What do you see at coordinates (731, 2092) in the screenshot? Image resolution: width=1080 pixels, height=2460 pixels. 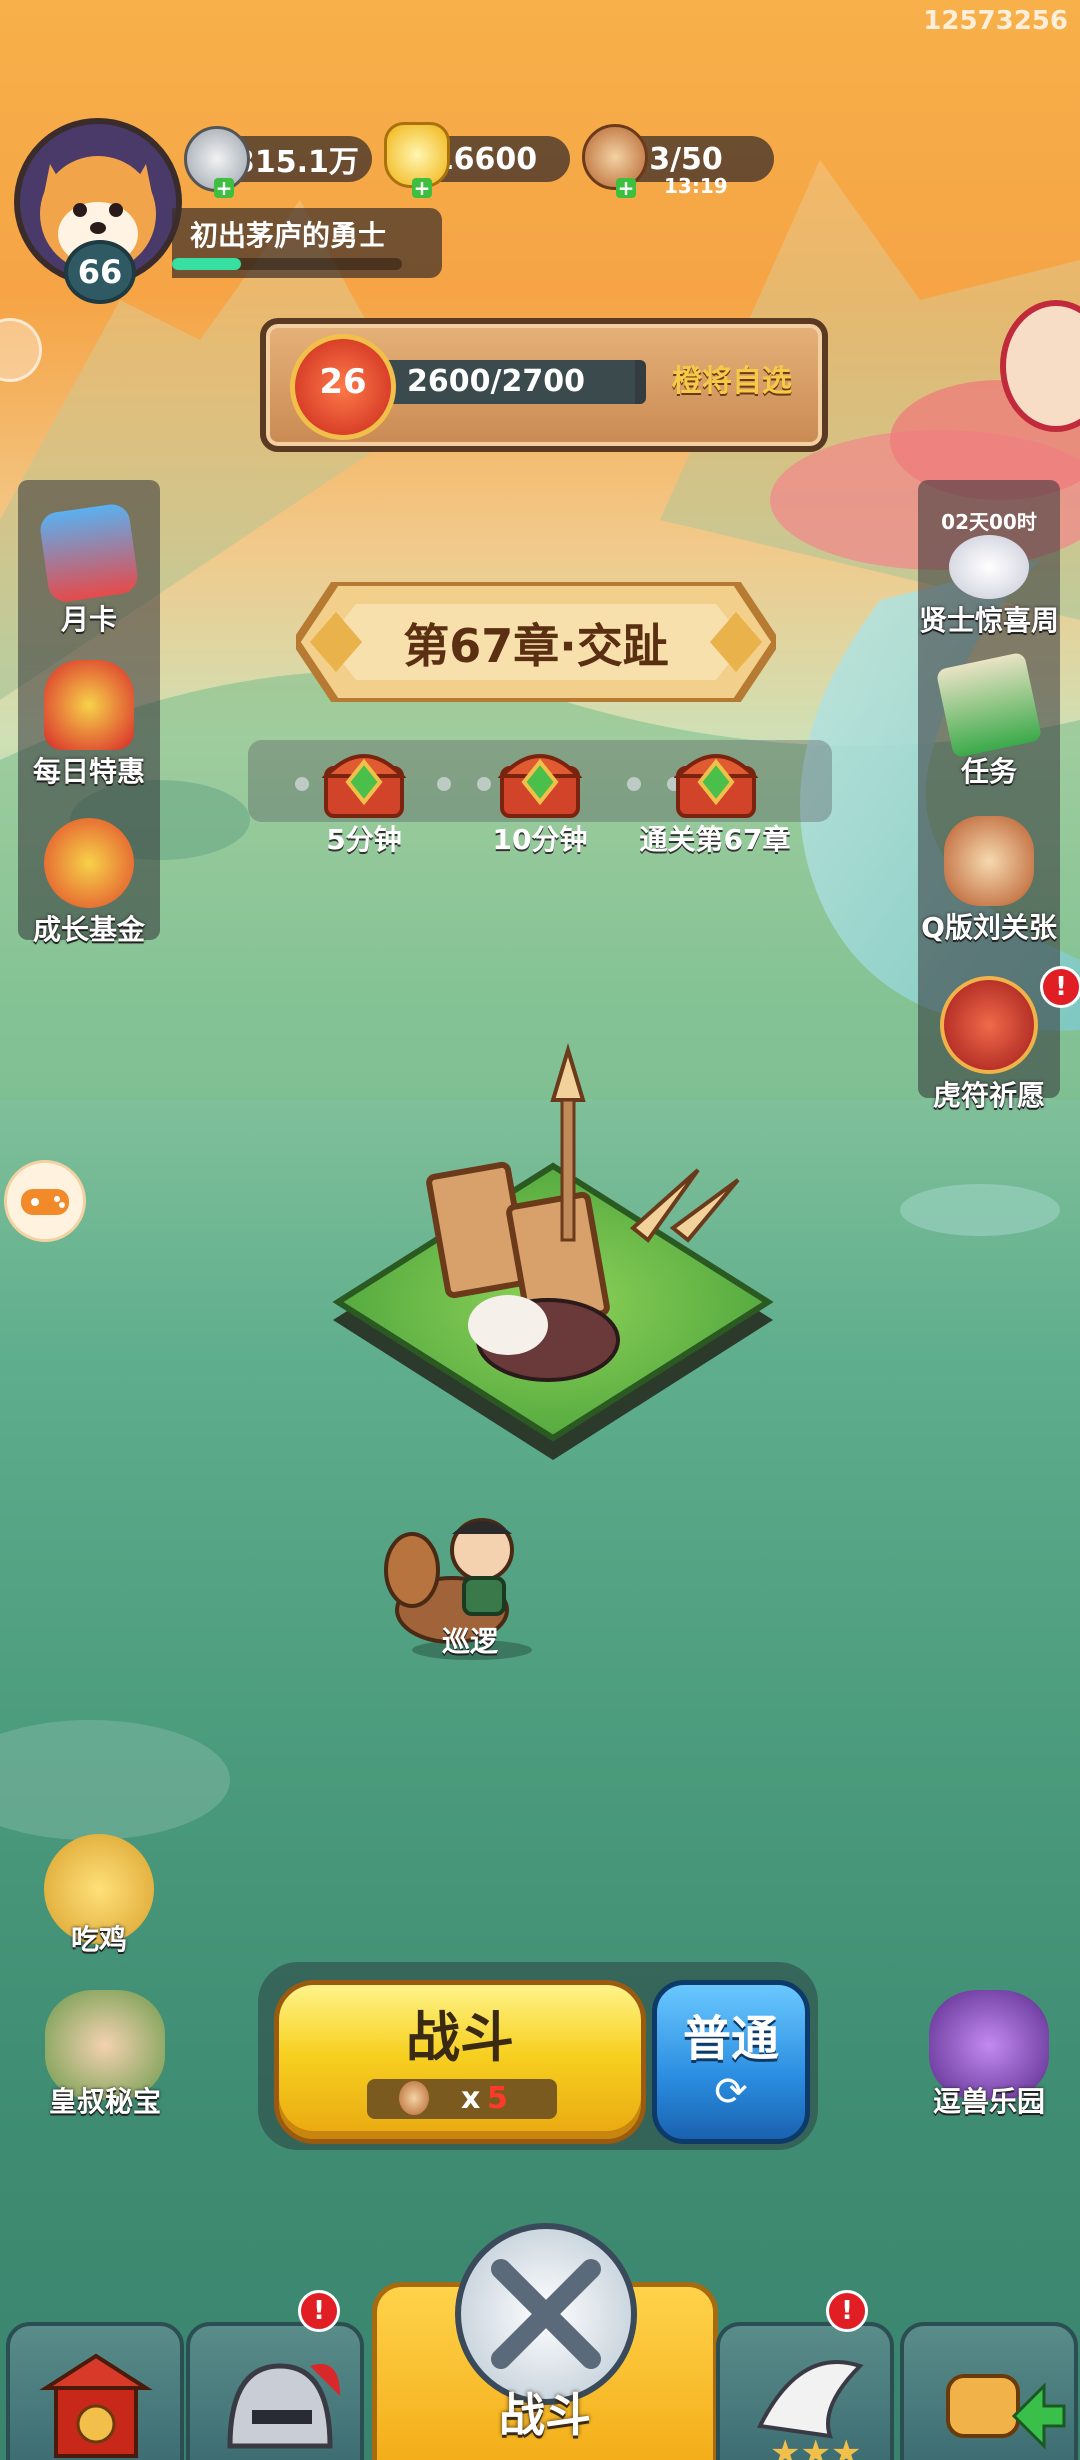 I see `refresh-icon: ⟳` at bounding box center [731, 2092].